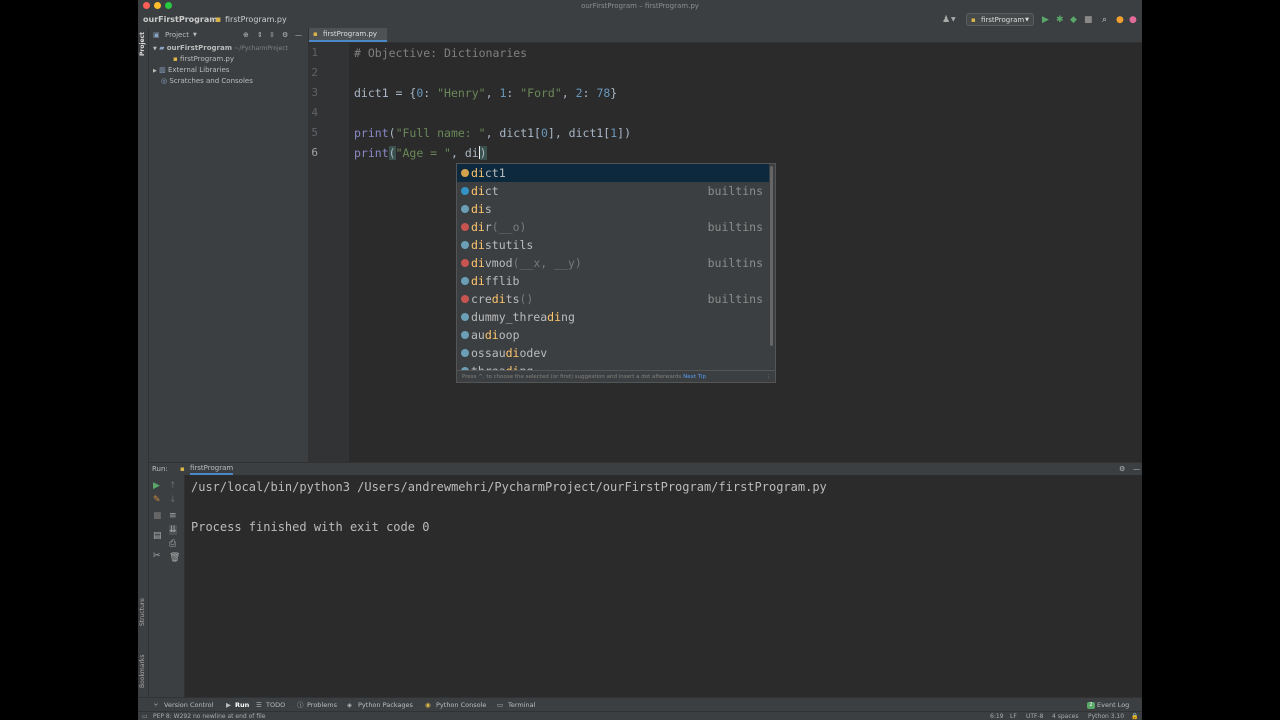  I want to click on completion-item: distutils, so click(613, 245).